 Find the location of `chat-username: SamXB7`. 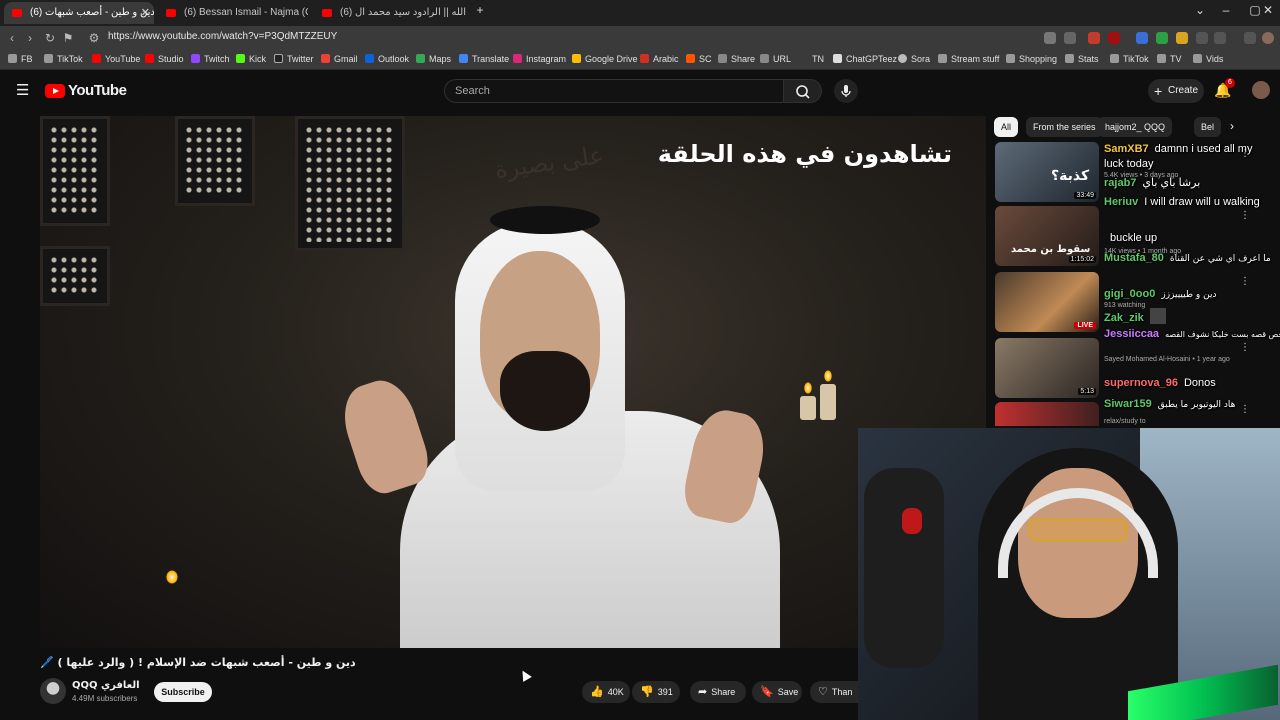

chat-username: SamXB7 is located at coordinates (1126, 149).